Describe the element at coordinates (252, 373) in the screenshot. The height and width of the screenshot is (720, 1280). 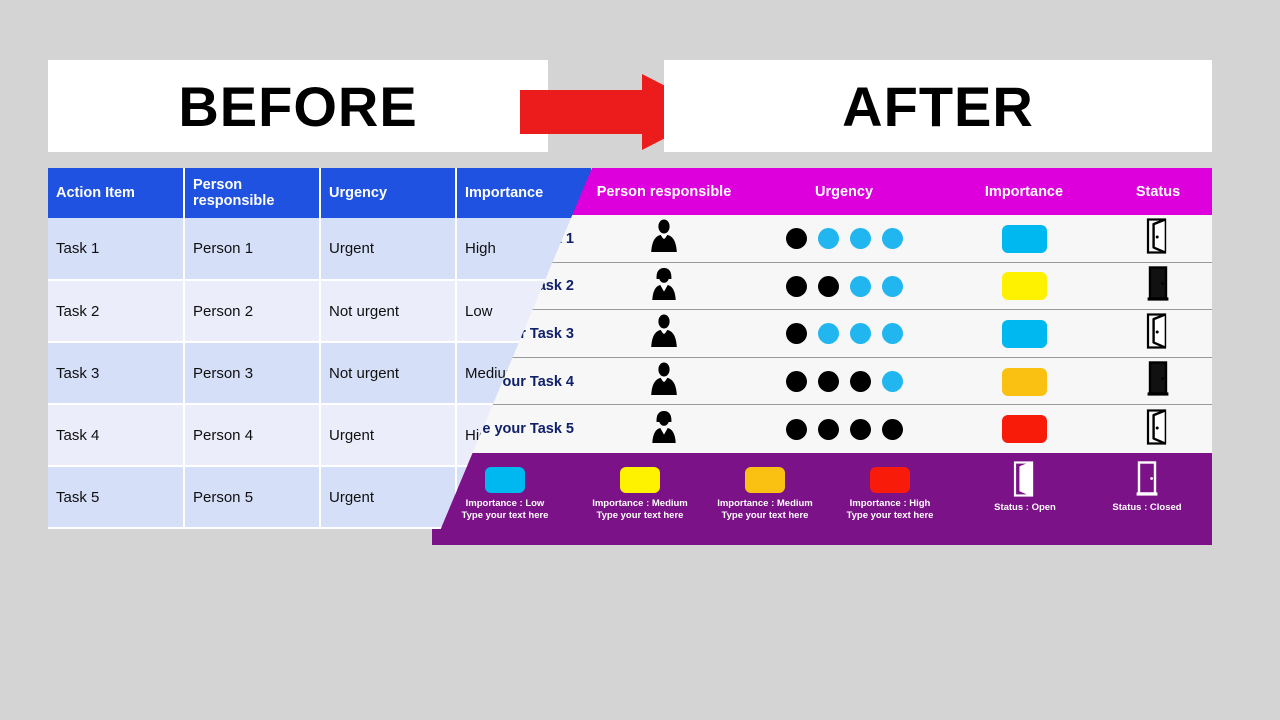
I see `before-cell: Person 3` at that location.